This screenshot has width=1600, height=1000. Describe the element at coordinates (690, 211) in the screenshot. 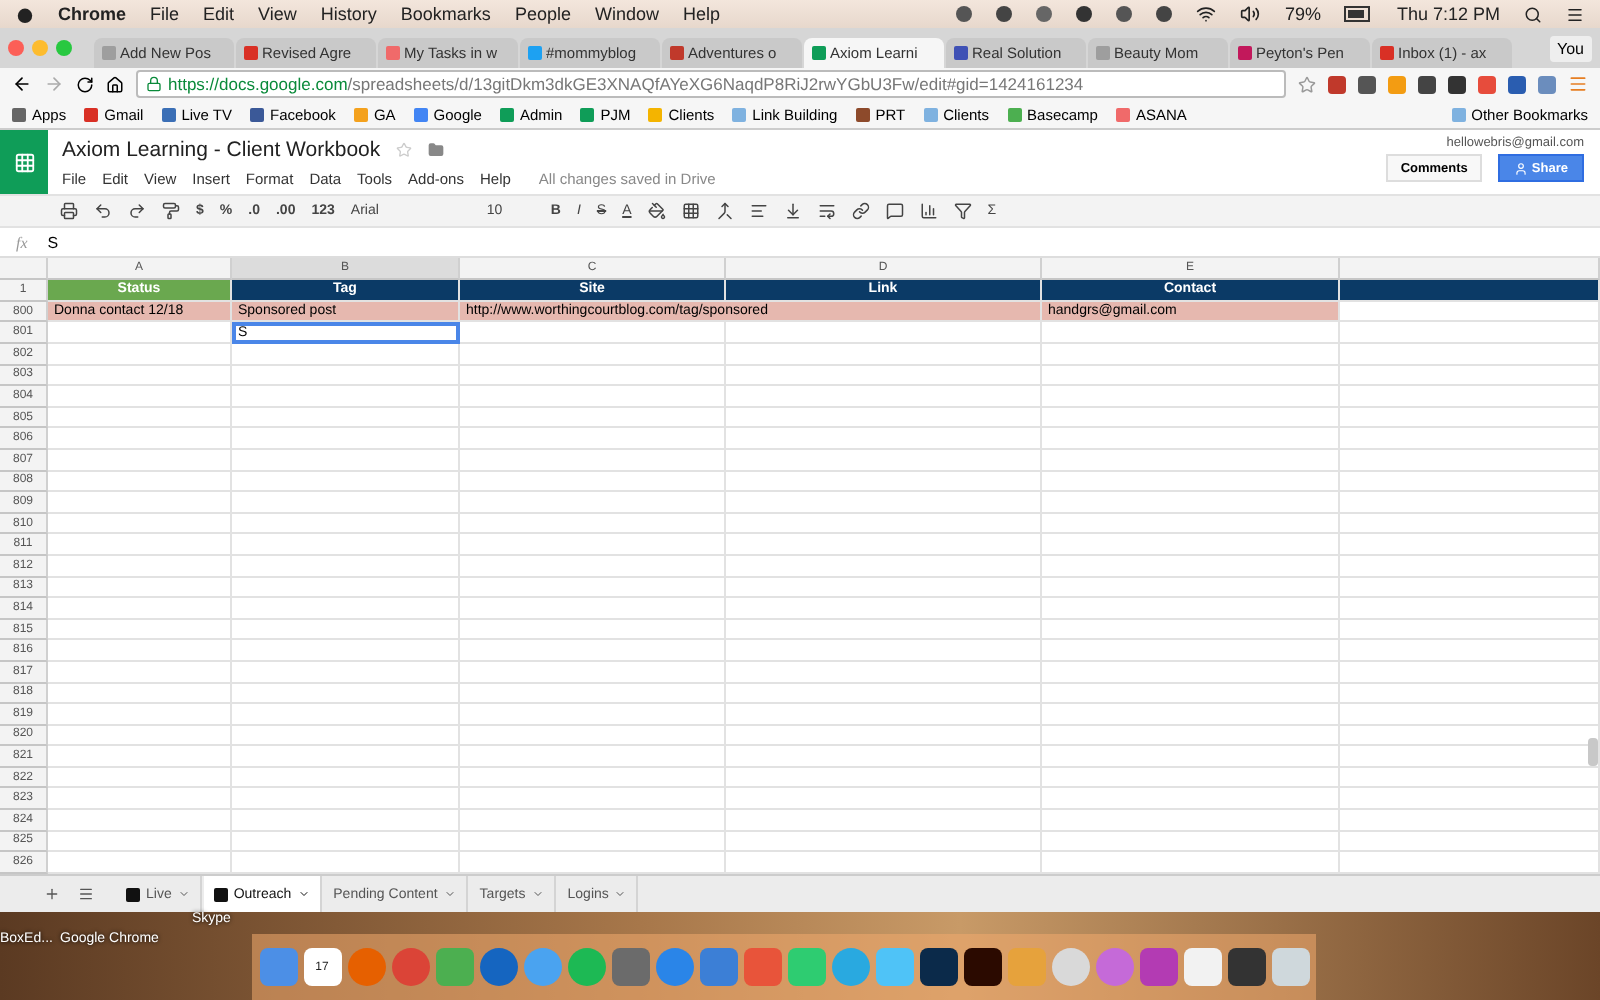

I see `borders-icon` at that location.